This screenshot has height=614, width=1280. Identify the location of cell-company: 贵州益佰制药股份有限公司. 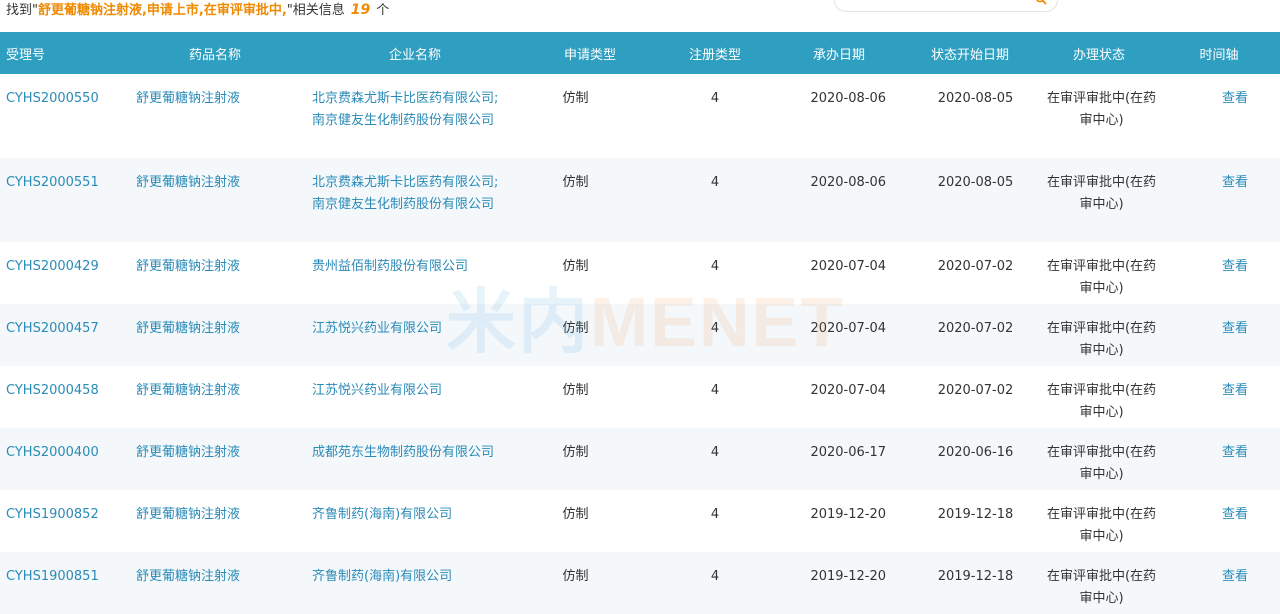
(415, 273).